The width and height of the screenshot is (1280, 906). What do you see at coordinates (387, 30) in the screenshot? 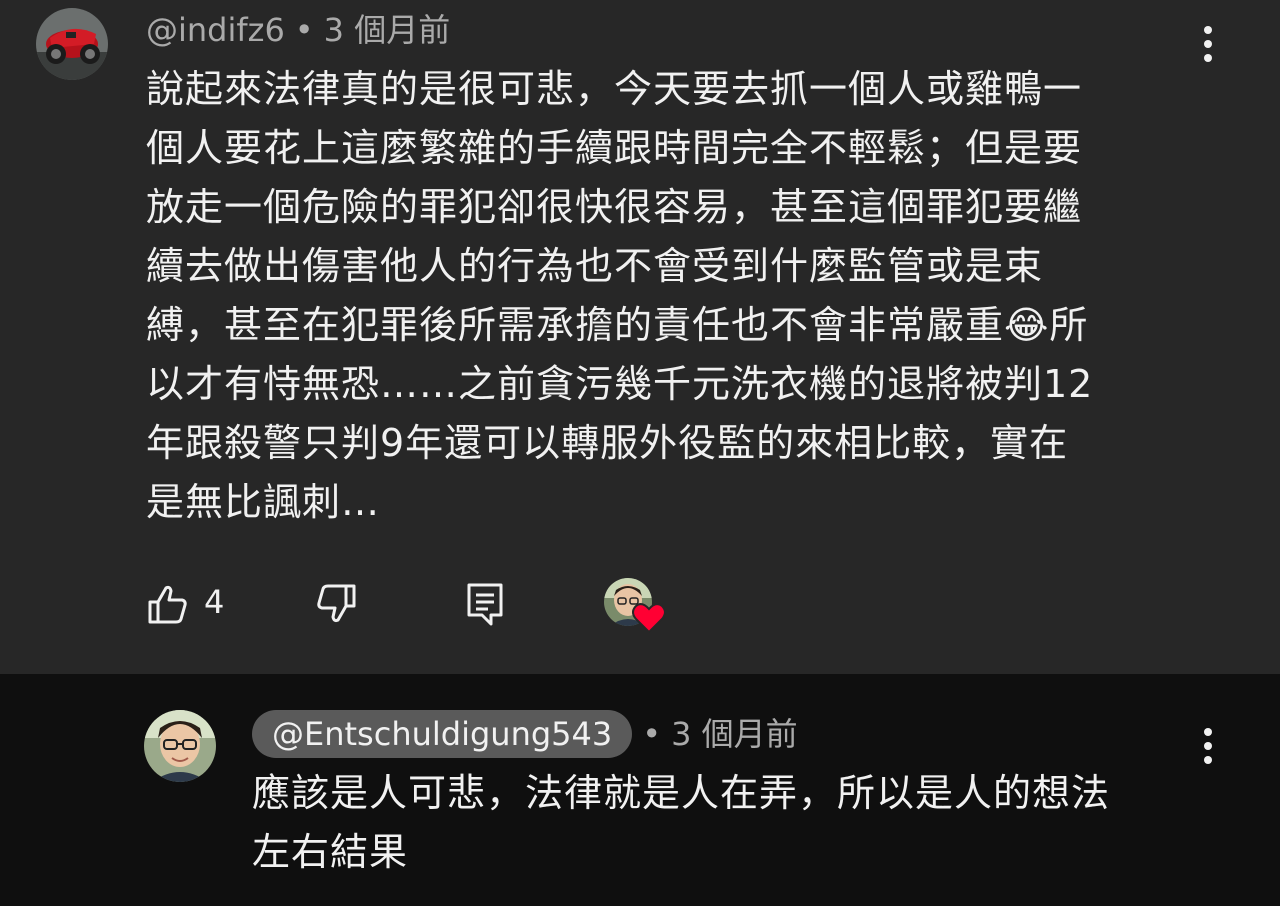
I see `comment-timestamp: 3 個月前` at bounding box center [387, 30].